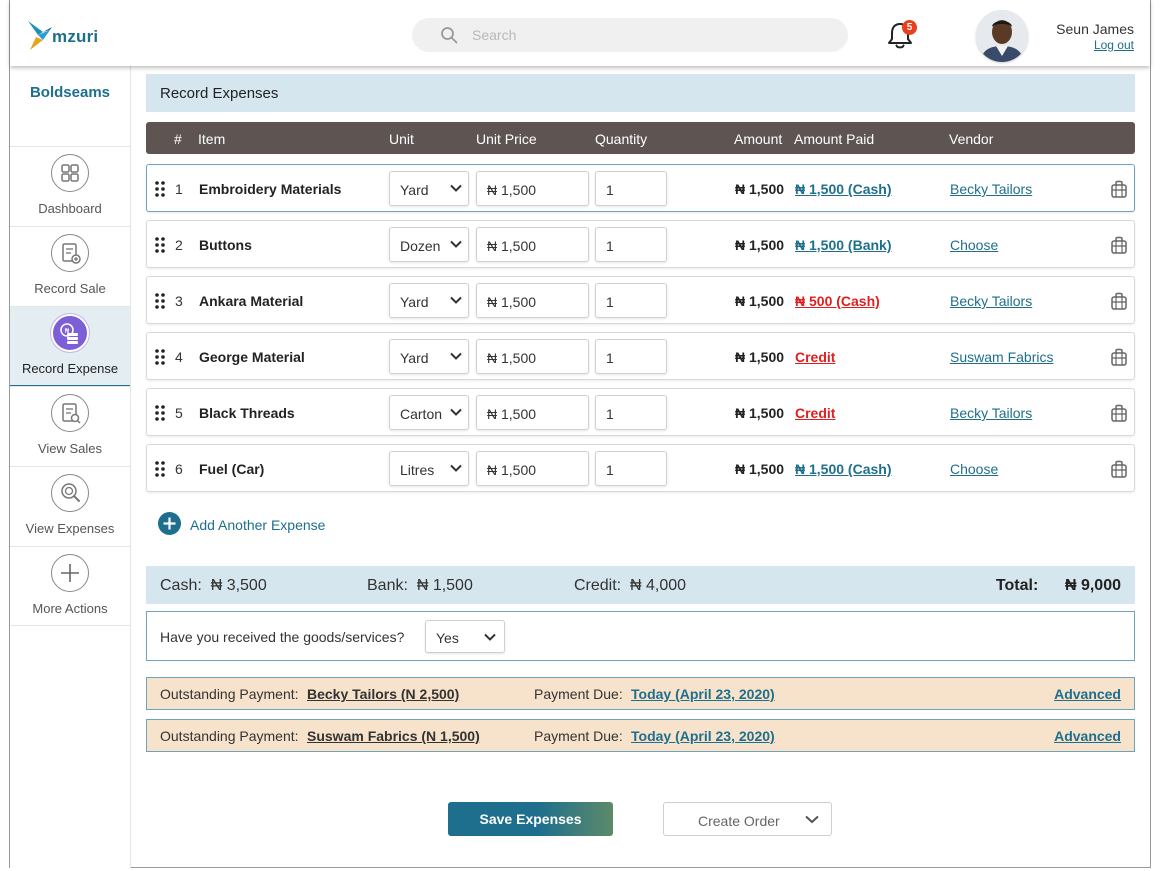 Image resolution: width=1160 pixels, height=871 pixels. I want to click on cash-summary: Cash: ₦ 3,500, so click(213, 586).